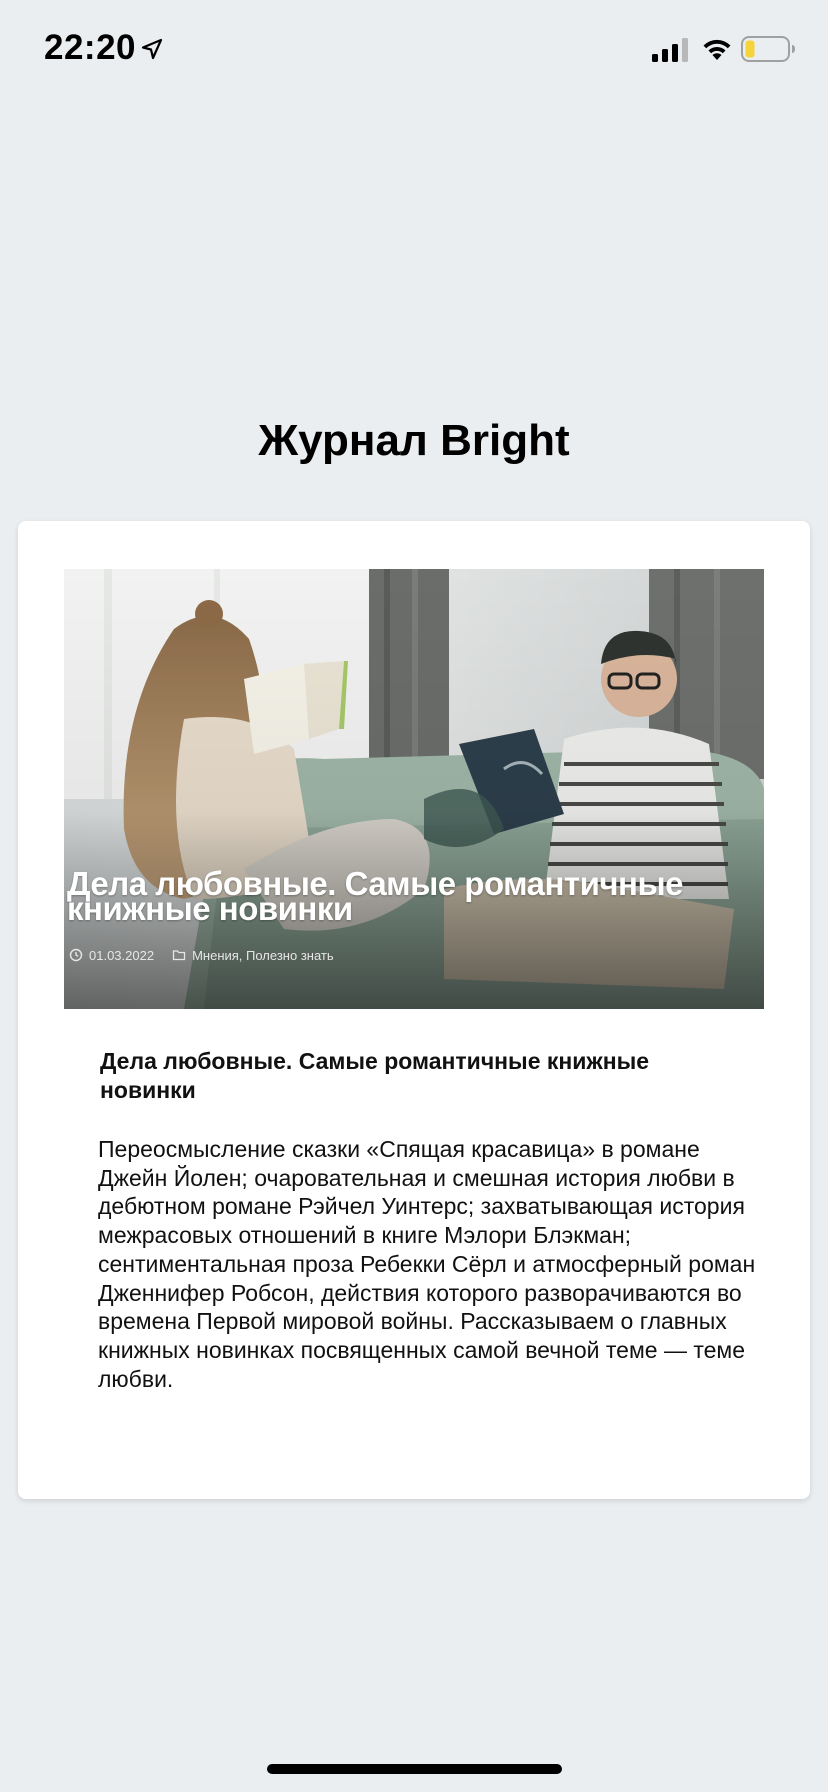 This screenshot has width=828, height=1792. Describe the element at coordinates (414, 50) in the screenshot. I see `status-bar: 22:20` at that location.